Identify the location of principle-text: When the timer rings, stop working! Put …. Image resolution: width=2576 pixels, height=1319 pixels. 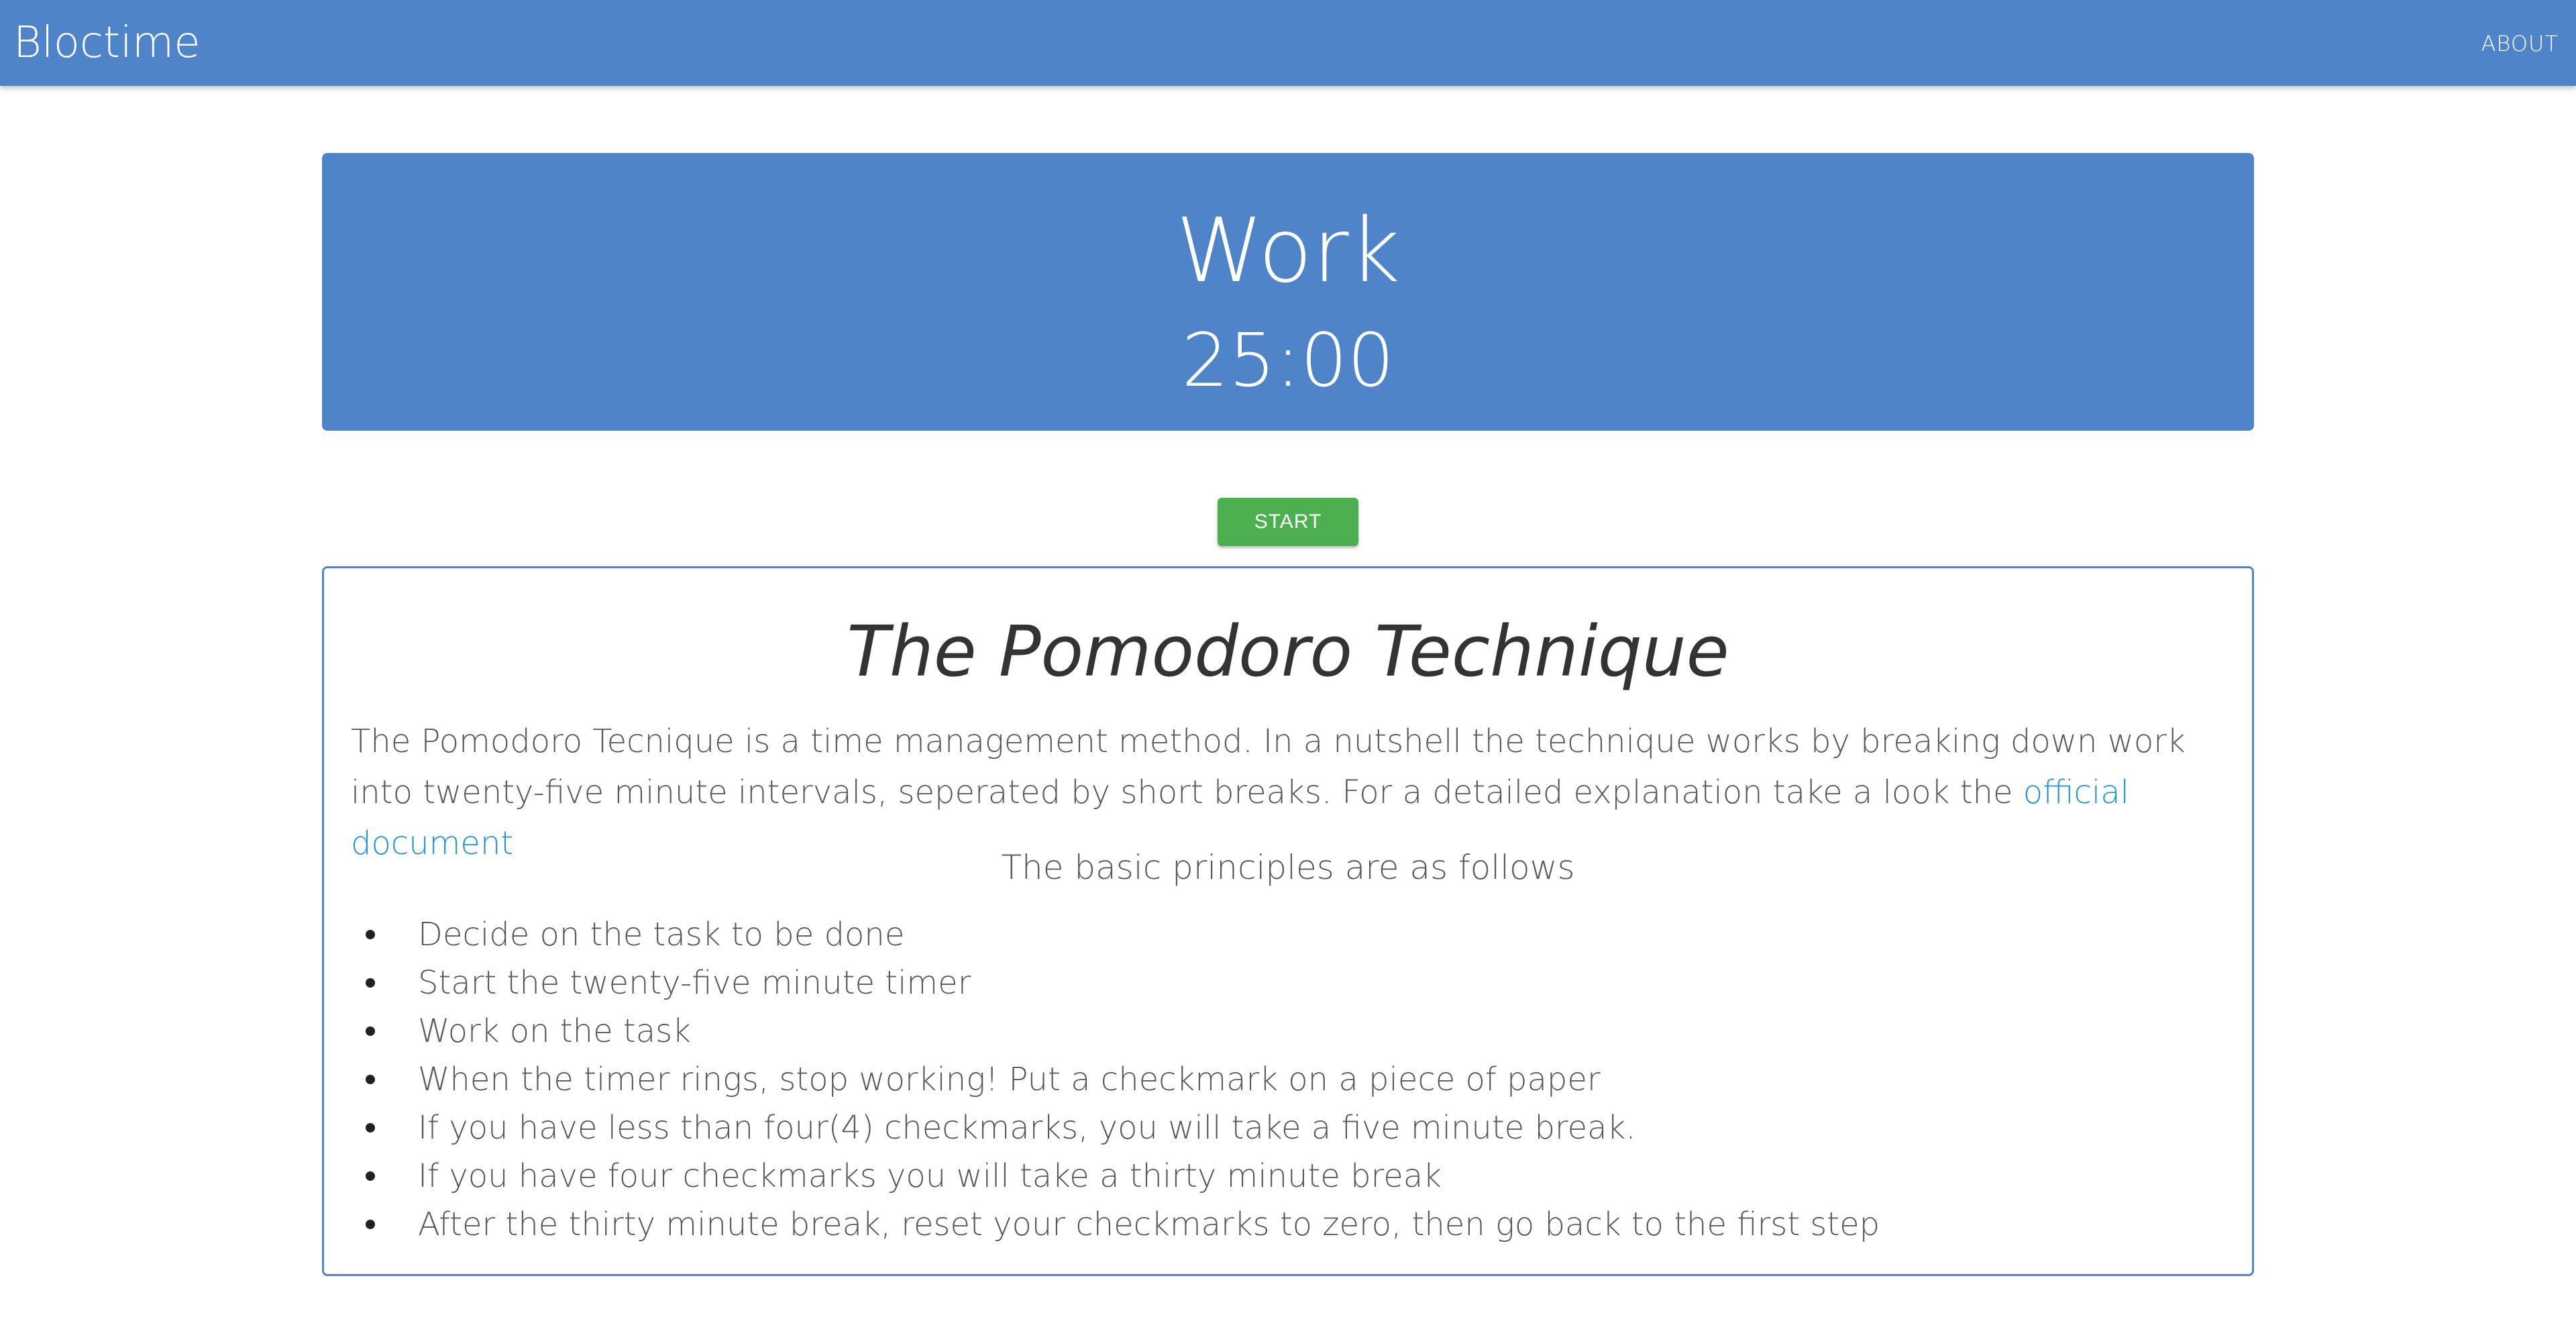
(1009, 1079).